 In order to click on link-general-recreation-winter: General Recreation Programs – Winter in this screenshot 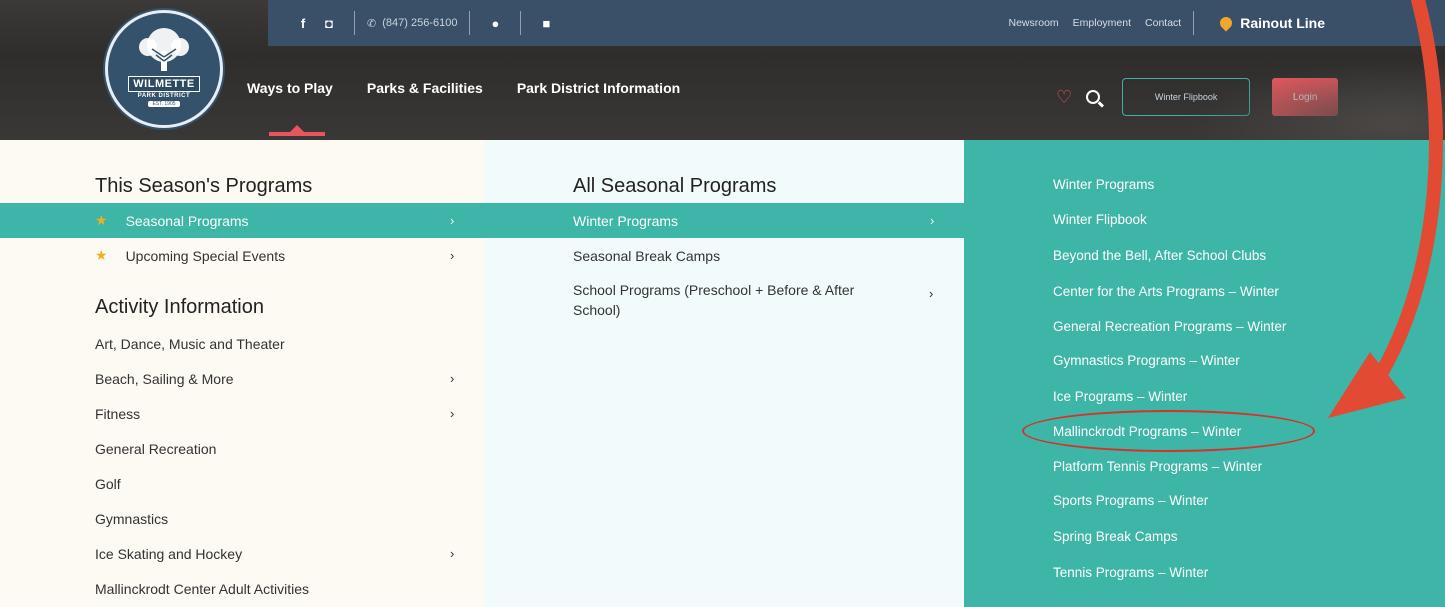, I will do `click(1169, 326)`.